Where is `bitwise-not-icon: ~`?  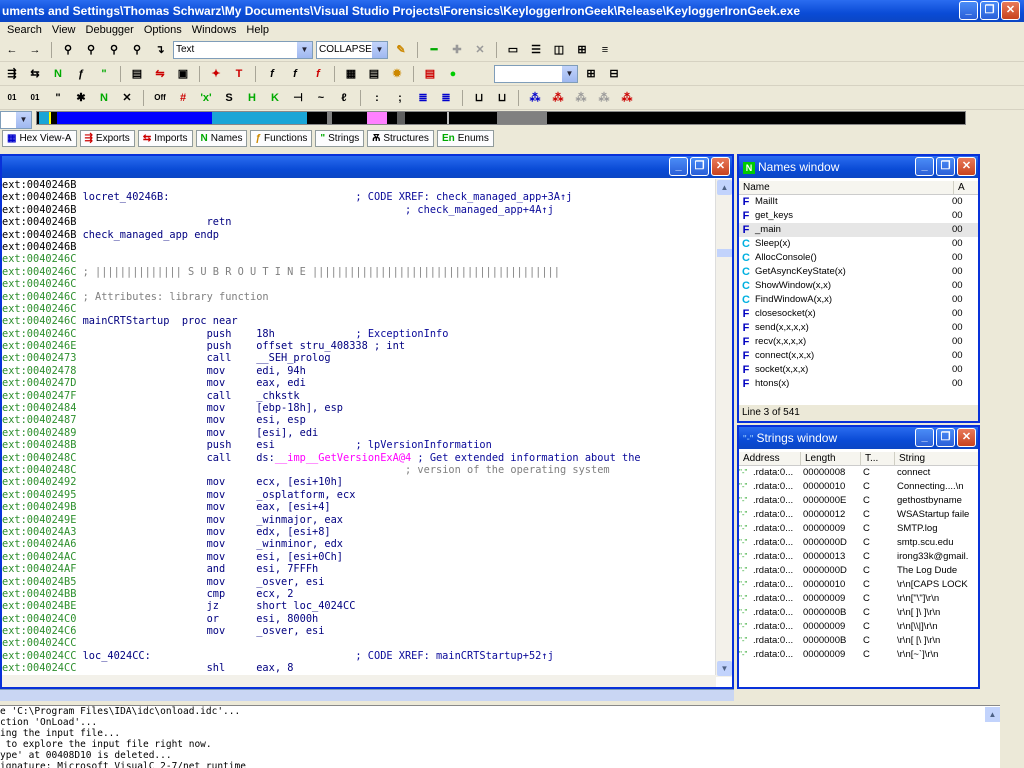
bitwise-not-icon: ~ is located at coordinates (321, 98).